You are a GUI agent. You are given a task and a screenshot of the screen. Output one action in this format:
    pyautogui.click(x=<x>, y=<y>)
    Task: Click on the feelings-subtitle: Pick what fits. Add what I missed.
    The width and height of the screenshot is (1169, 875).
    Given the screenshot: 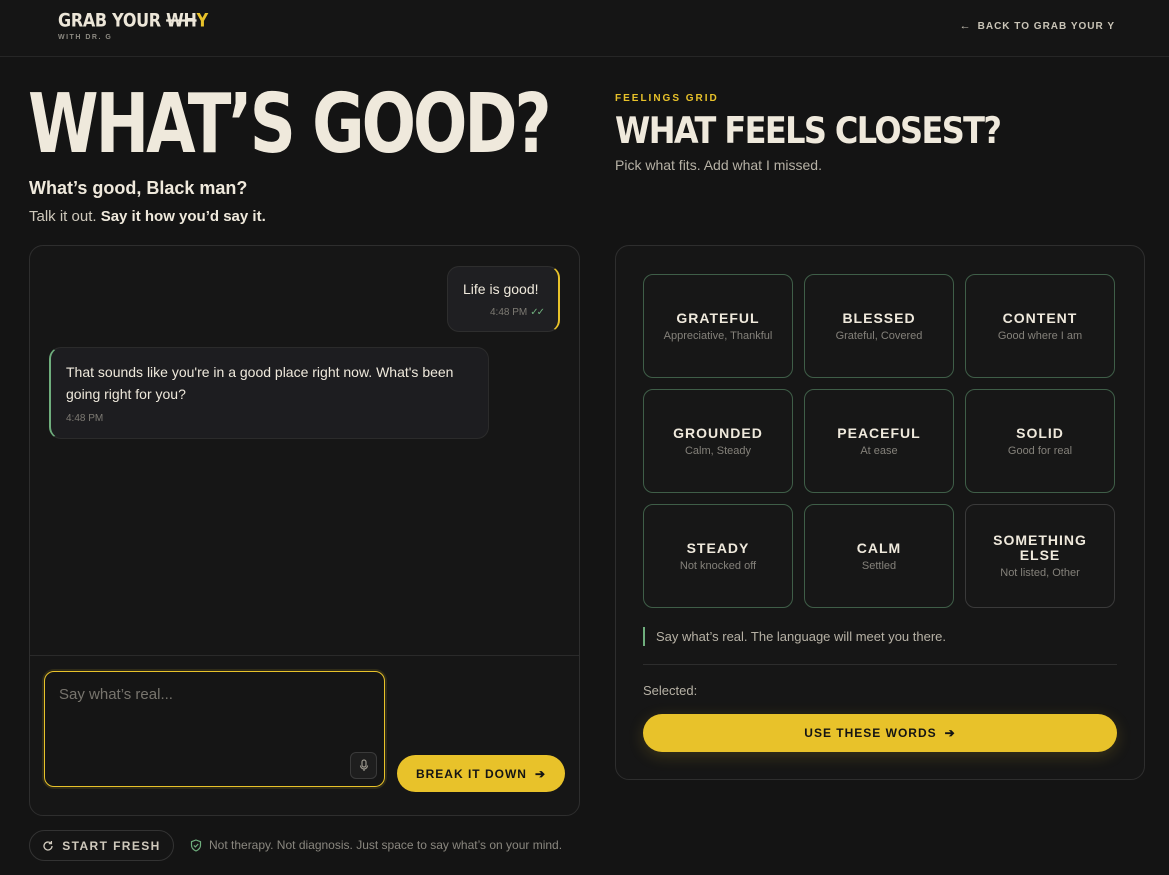 What is the action you would take?
    pyautogui.click(x=718, y=165)
    